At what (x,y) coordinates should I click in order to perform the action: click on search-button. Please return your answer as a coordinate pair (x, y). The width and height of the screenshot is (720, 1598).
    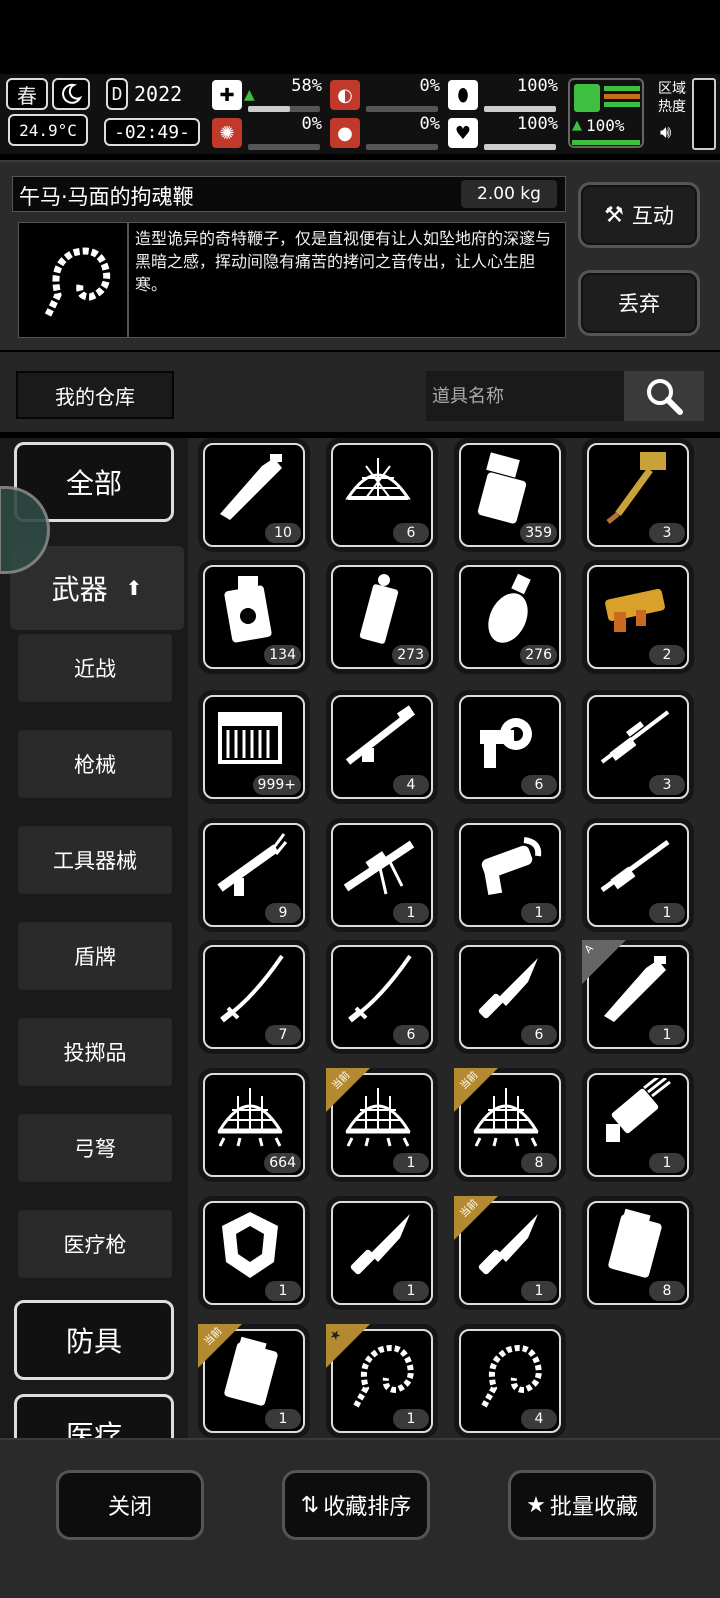
    Looking at the image, I should click on (664, 396).